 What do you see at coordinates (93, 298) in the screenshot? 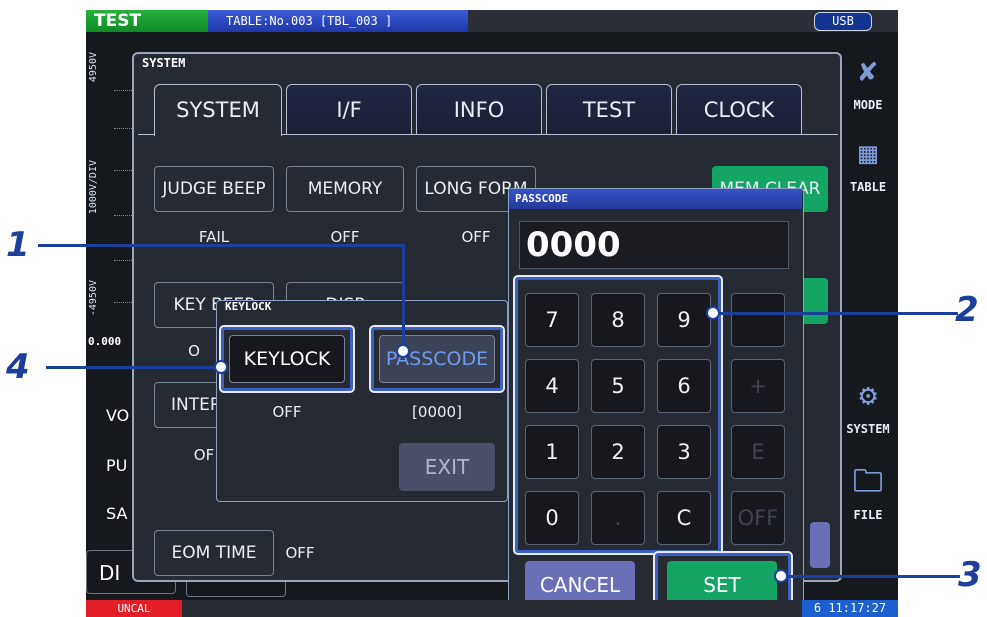
I see `chart-bottom-label: -4950V` at bounding box center [93, 298].